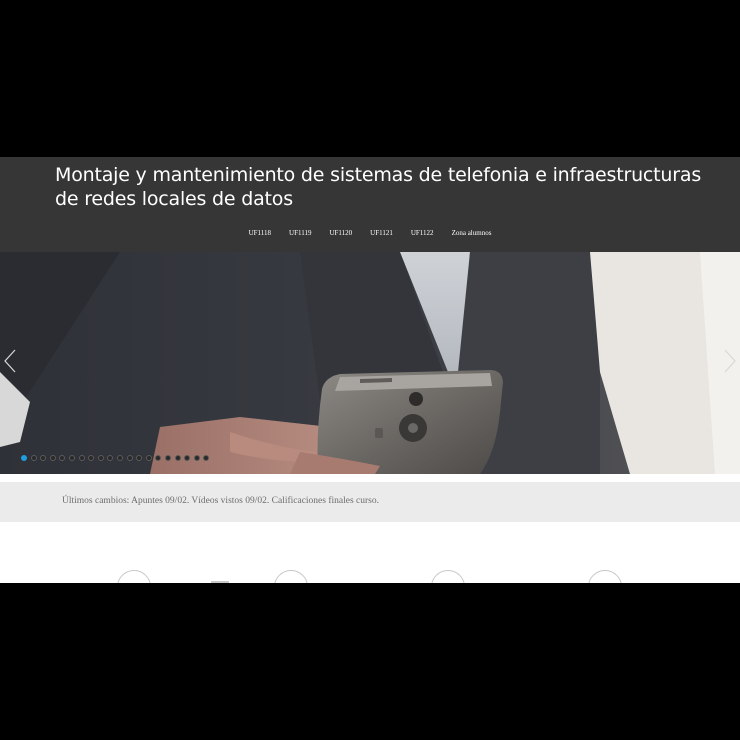  What do you see at coordinates (220, 582) in the screenshot?
I see `dash-icon` at bounding box center [220, 582].